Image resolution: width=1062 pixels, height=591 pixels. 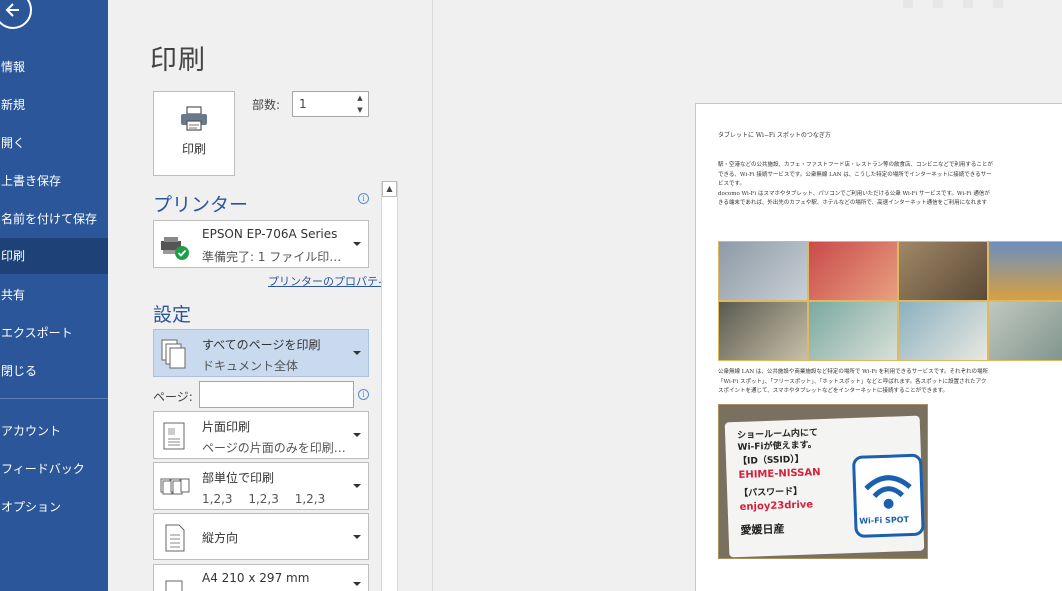 What do you see at coordinates (330, 104) in the screenshot?
I see `copies-spinner: 1 ▲ ▼` at bounding box center [330, 104].